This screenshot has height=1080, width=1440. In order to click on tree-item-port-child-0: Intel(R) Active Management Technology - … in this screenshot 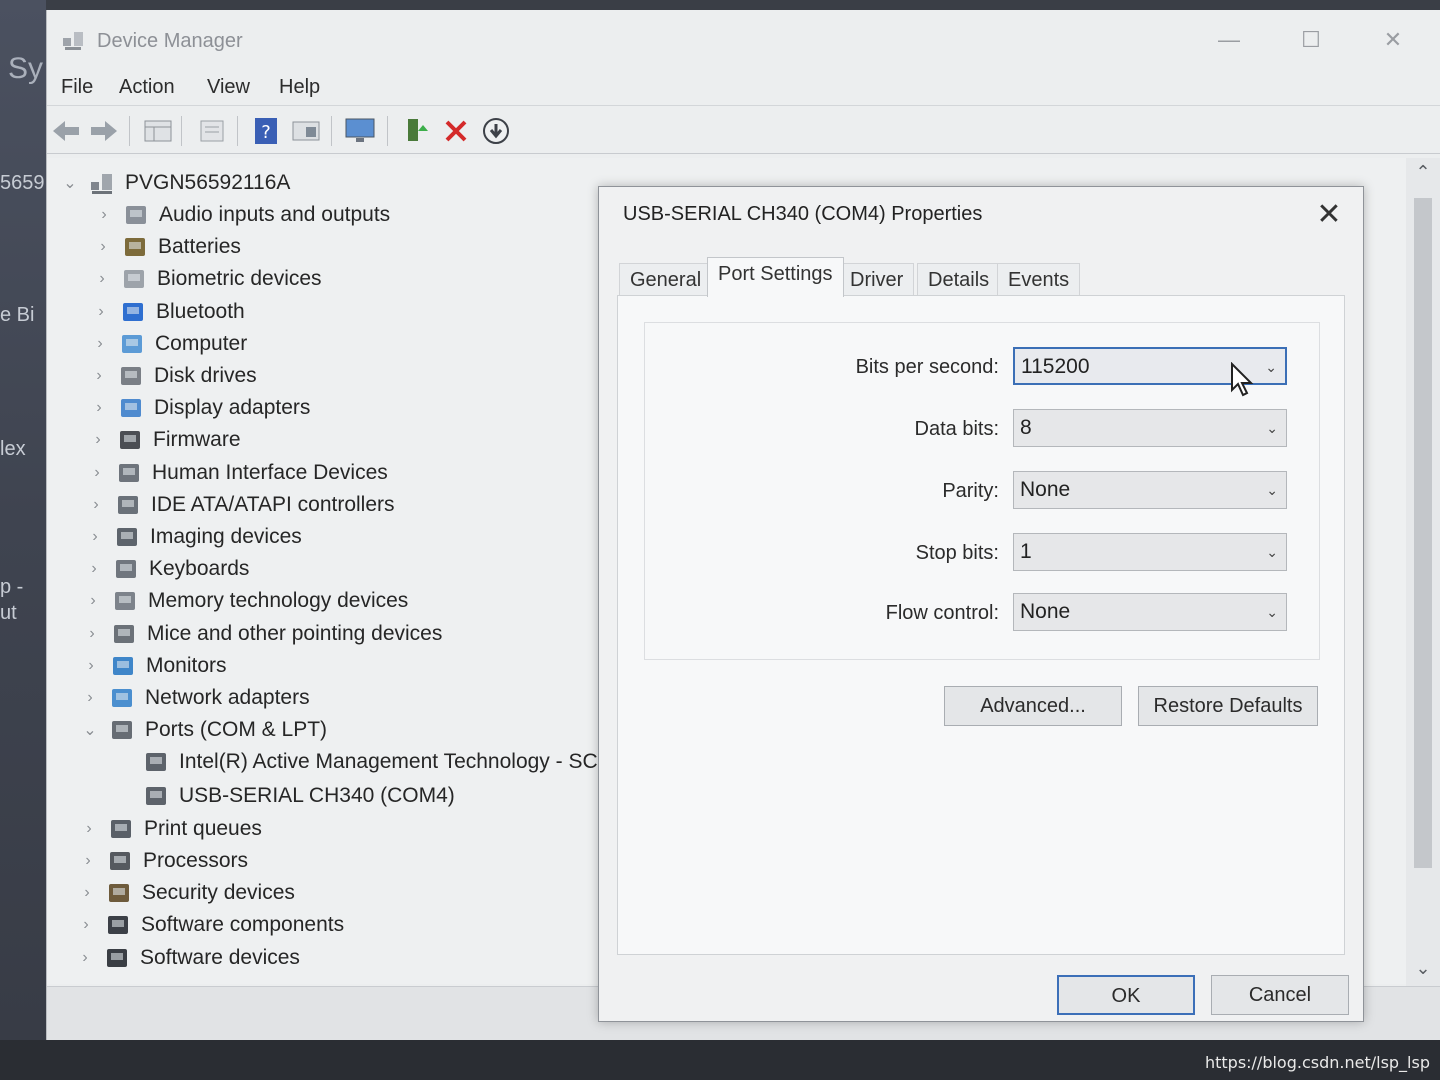, I will do `click(355, 762)`.